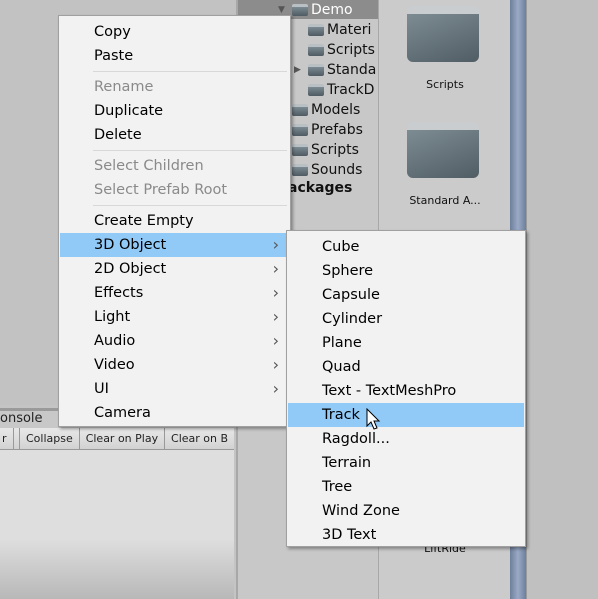 The width and height of the screenshot is (598, 599). Describe the element at coordinates (332, 9) in the screenshot. I see `tree-item-label: Demo` at that location.